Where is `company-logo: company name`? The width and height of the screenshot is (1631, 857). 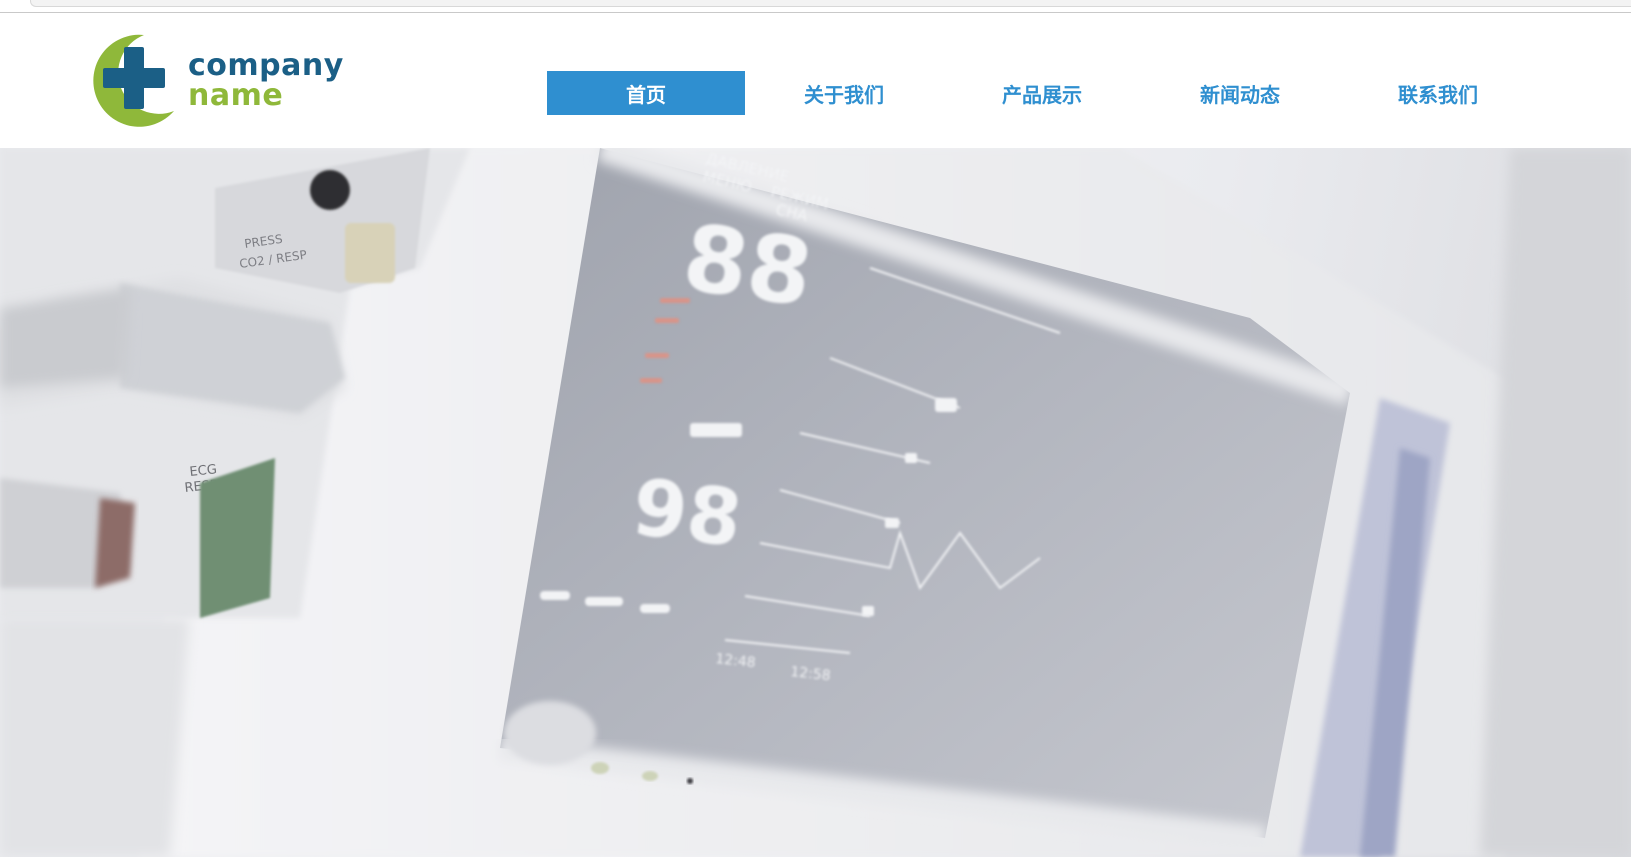
company-logo: company name is located at coordinates (217, 79).